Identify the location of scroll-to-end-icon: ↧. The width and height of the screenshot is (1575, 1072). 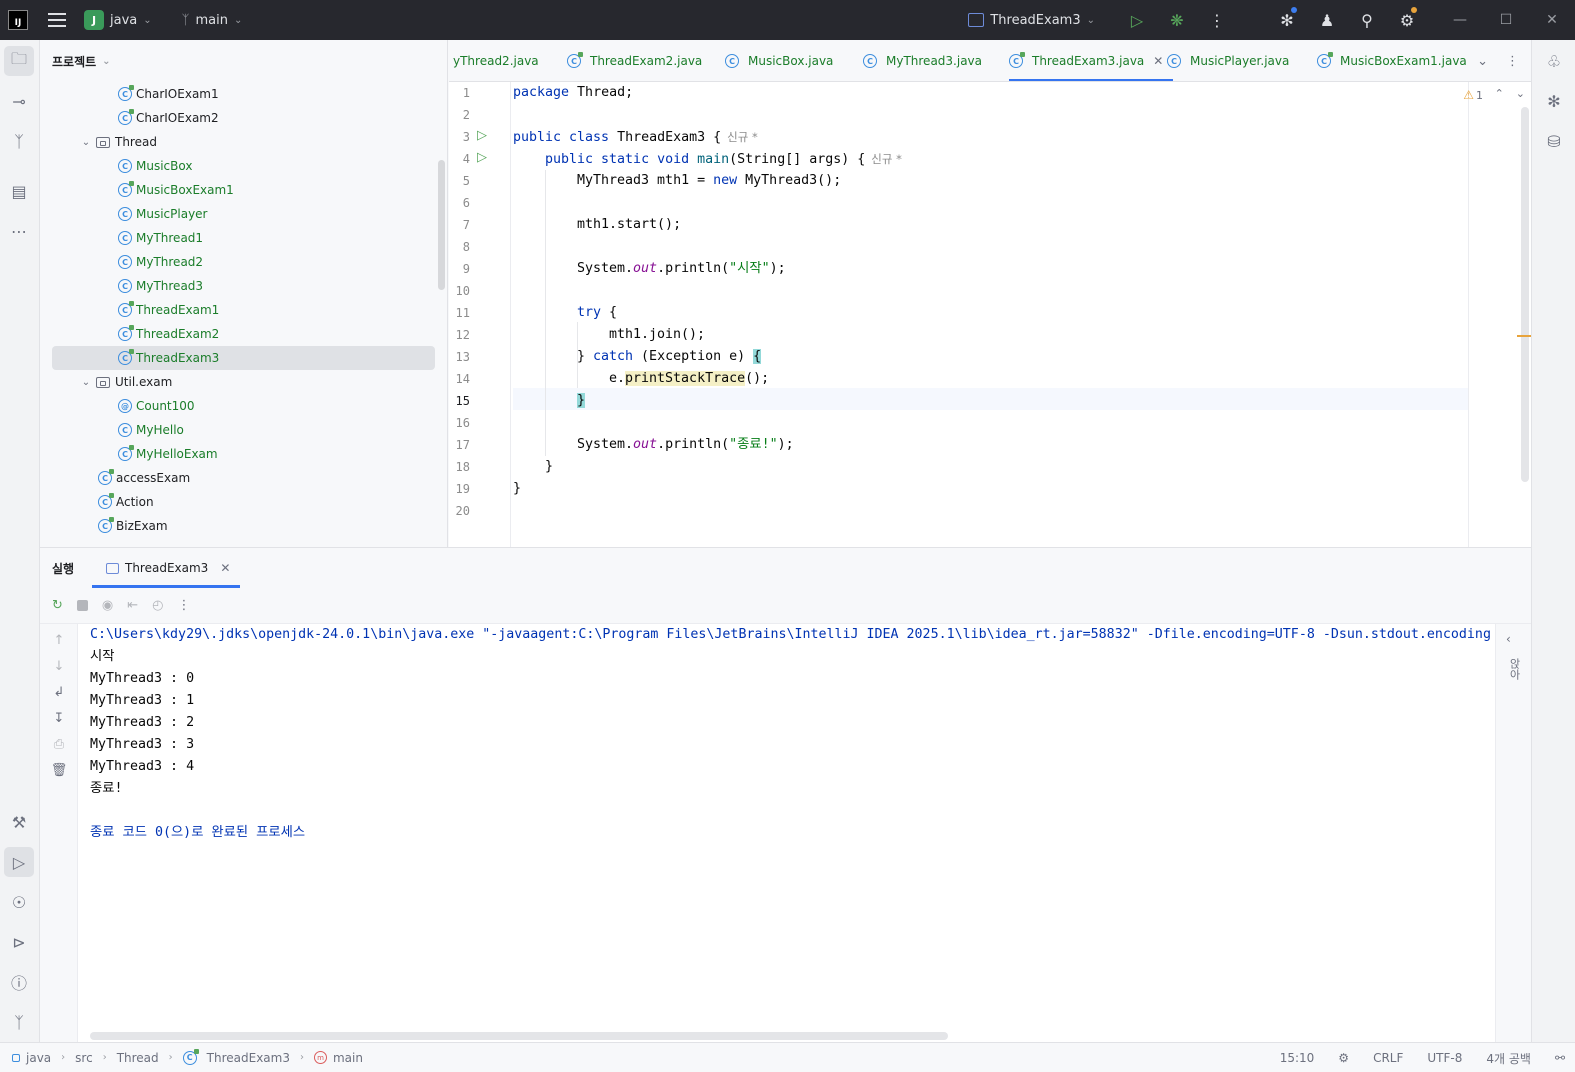
(59, 718).